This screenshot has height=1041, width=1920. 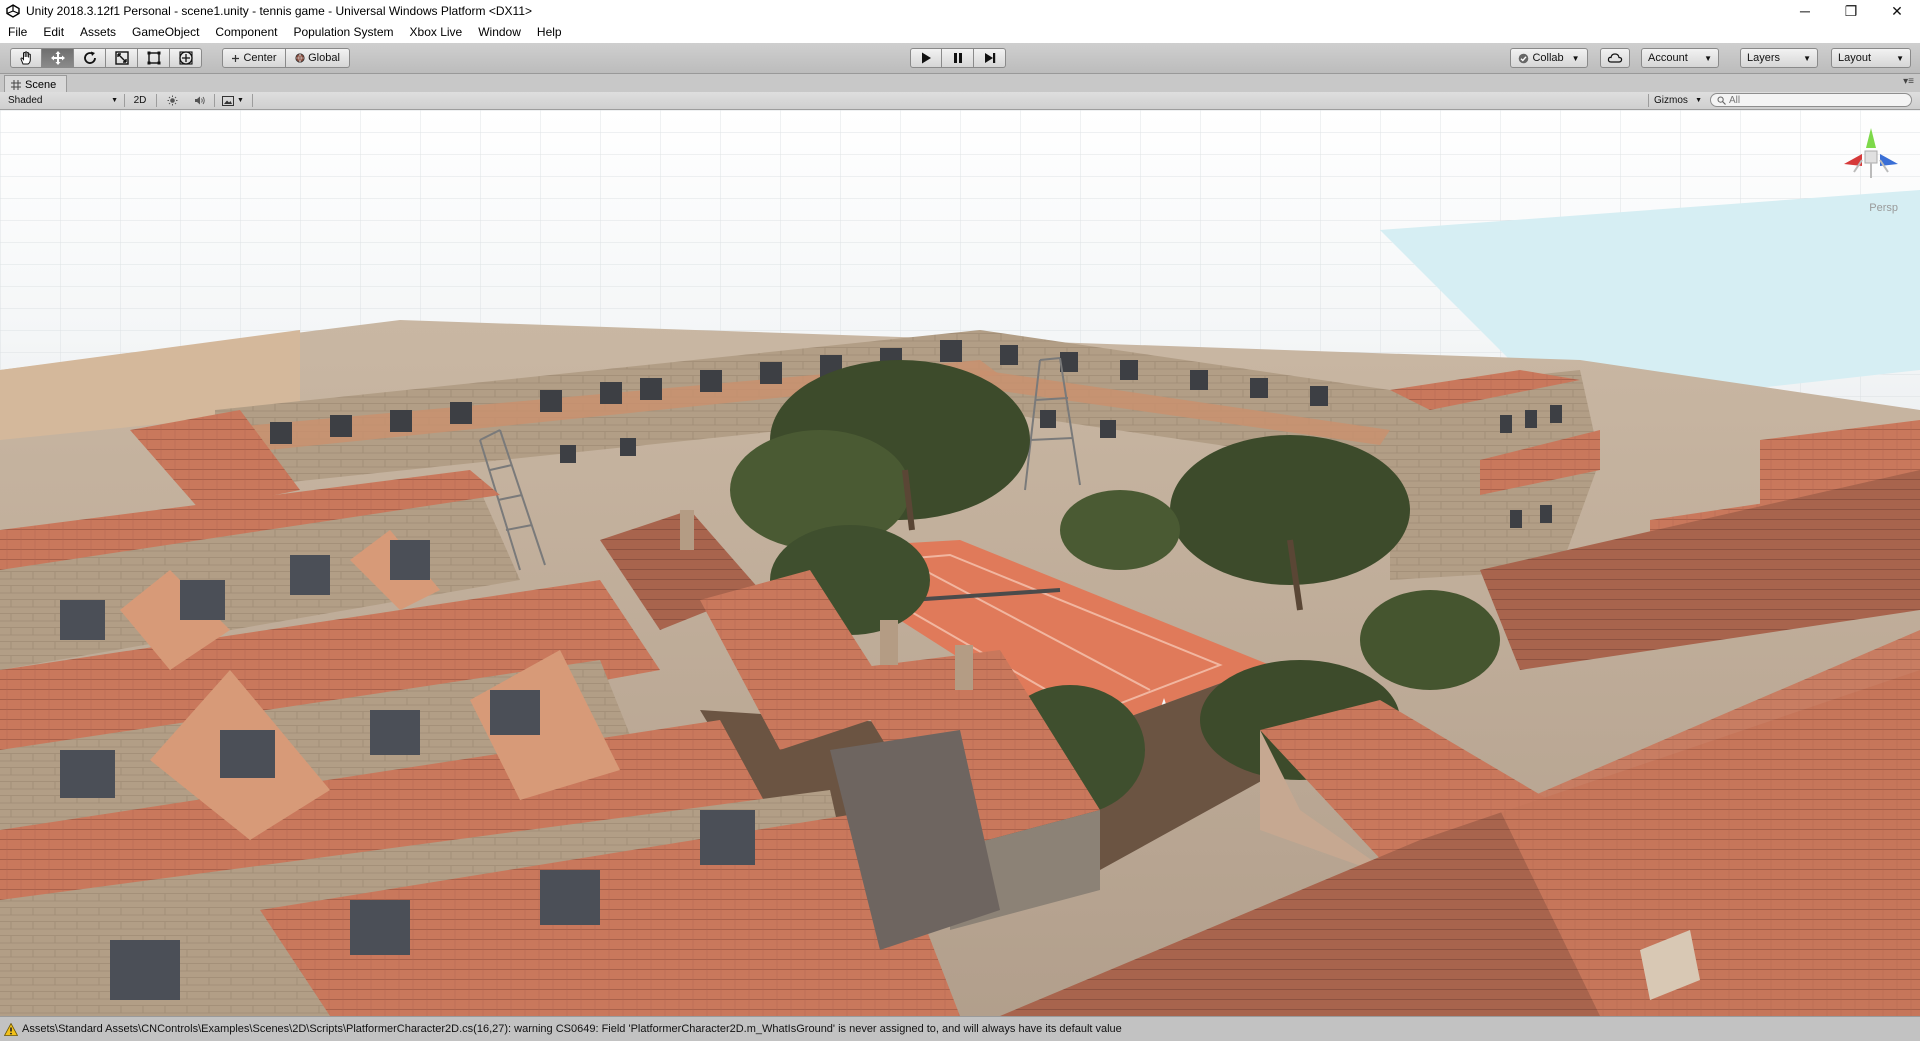 What do you see at coordinates (1764, 58) in the screenshot?
I see `layers-label: Layers` at bounding box center [1764, 58].